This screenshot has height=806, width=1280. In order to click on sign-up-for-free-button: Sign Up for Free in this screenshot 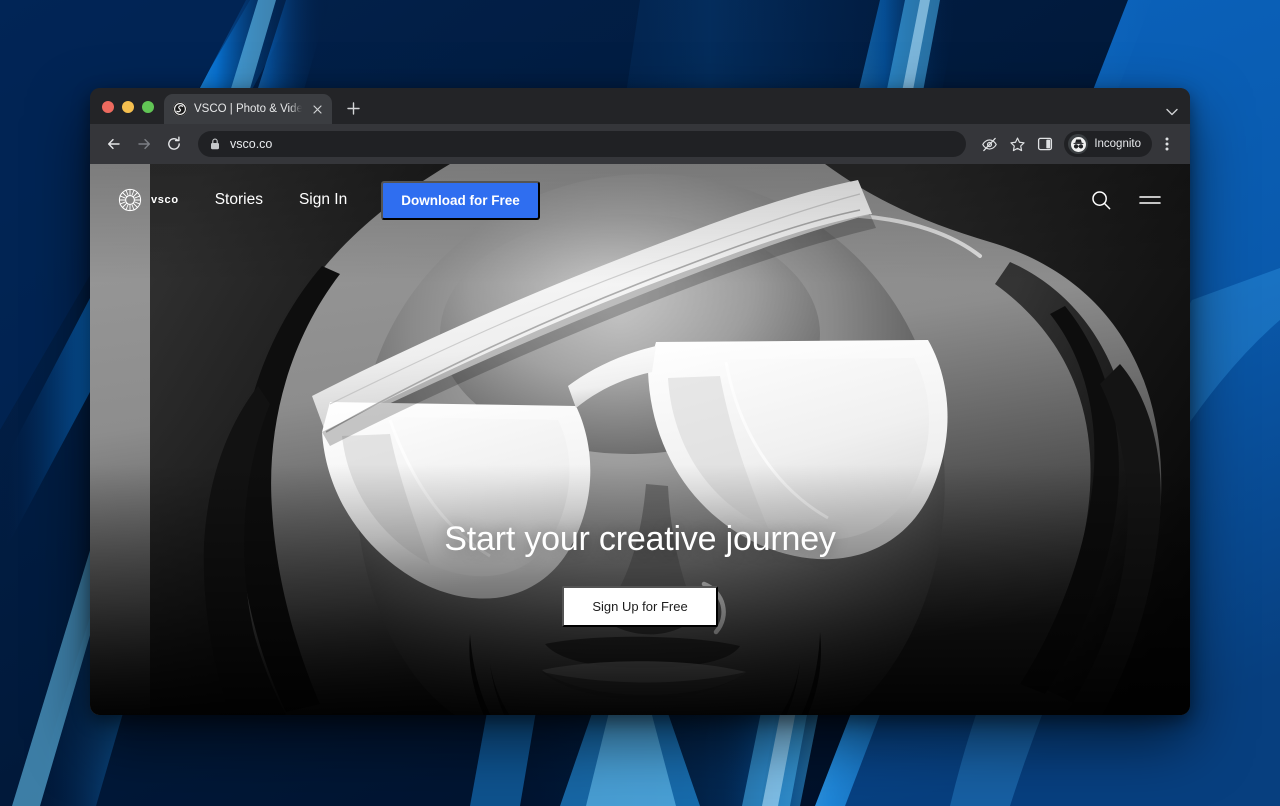, I will do `click(640, 606)`.